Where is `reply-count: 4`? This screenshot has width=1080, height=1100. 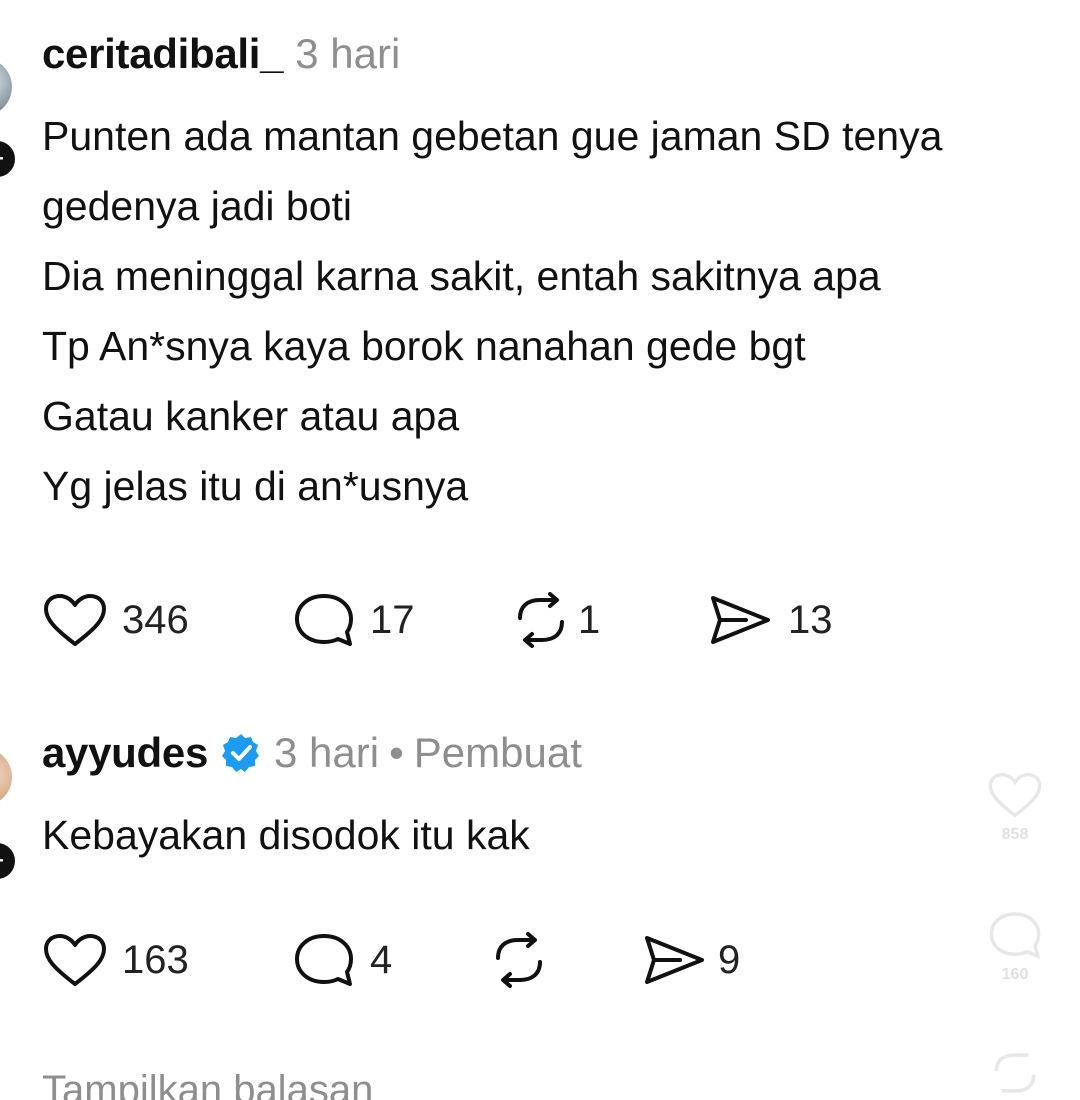
reply-count: 4 is located at coordinates (381, 960).